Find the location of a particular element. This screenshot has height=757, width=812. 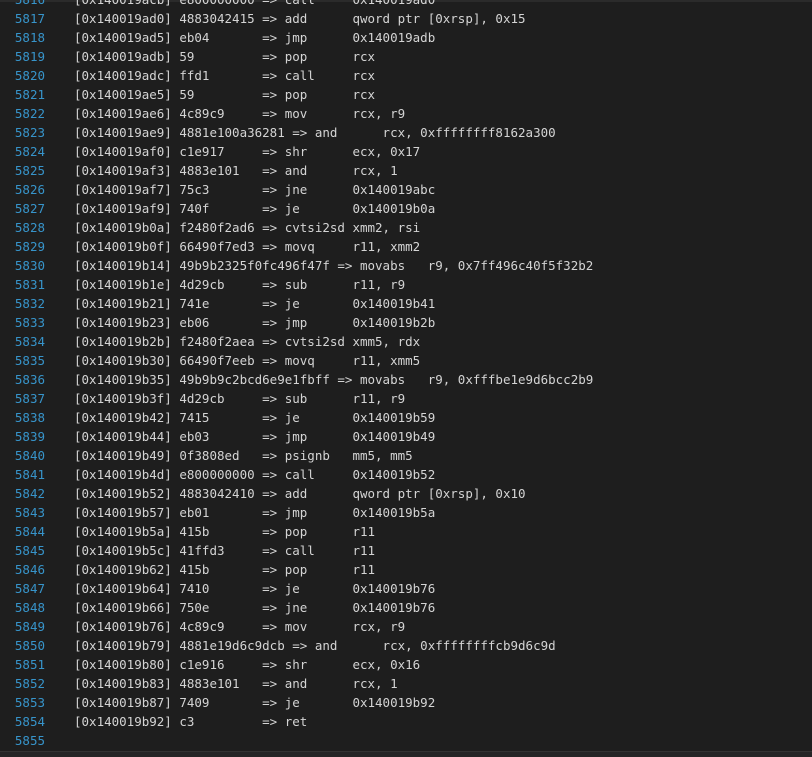

code-line: 5852 [0x140019b83] 4883e101 => and rcx, 1 is located at coordinates (406, 683).